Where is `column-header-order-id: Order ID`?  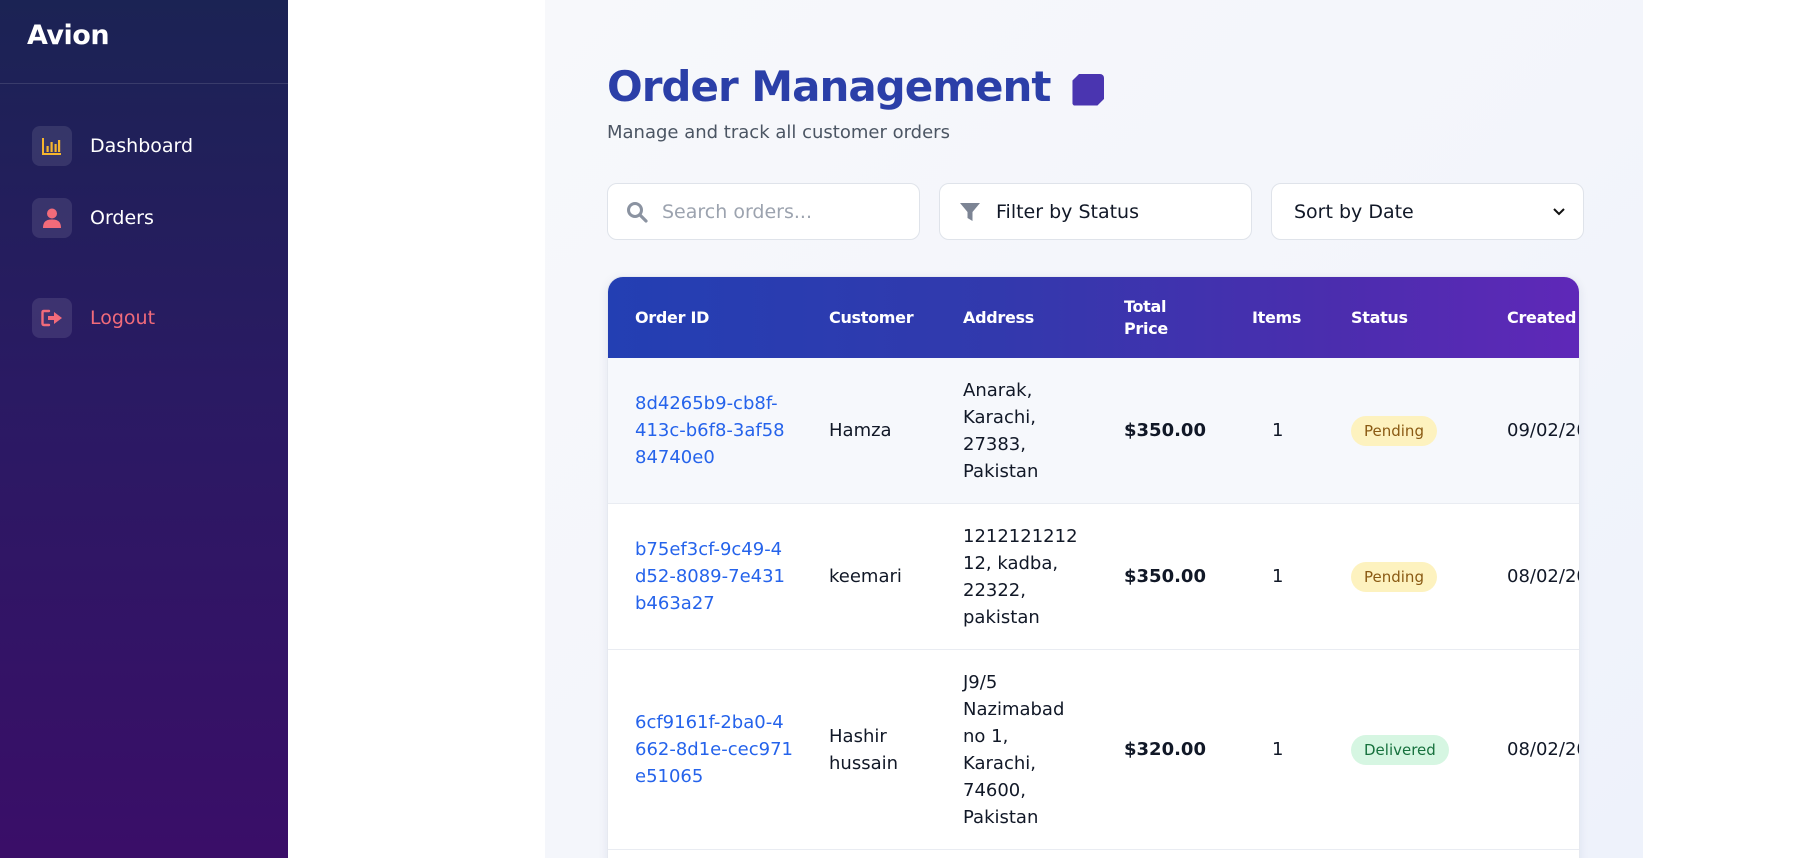 column-header-order-id: Order ID is located at coordinates (672, 317).